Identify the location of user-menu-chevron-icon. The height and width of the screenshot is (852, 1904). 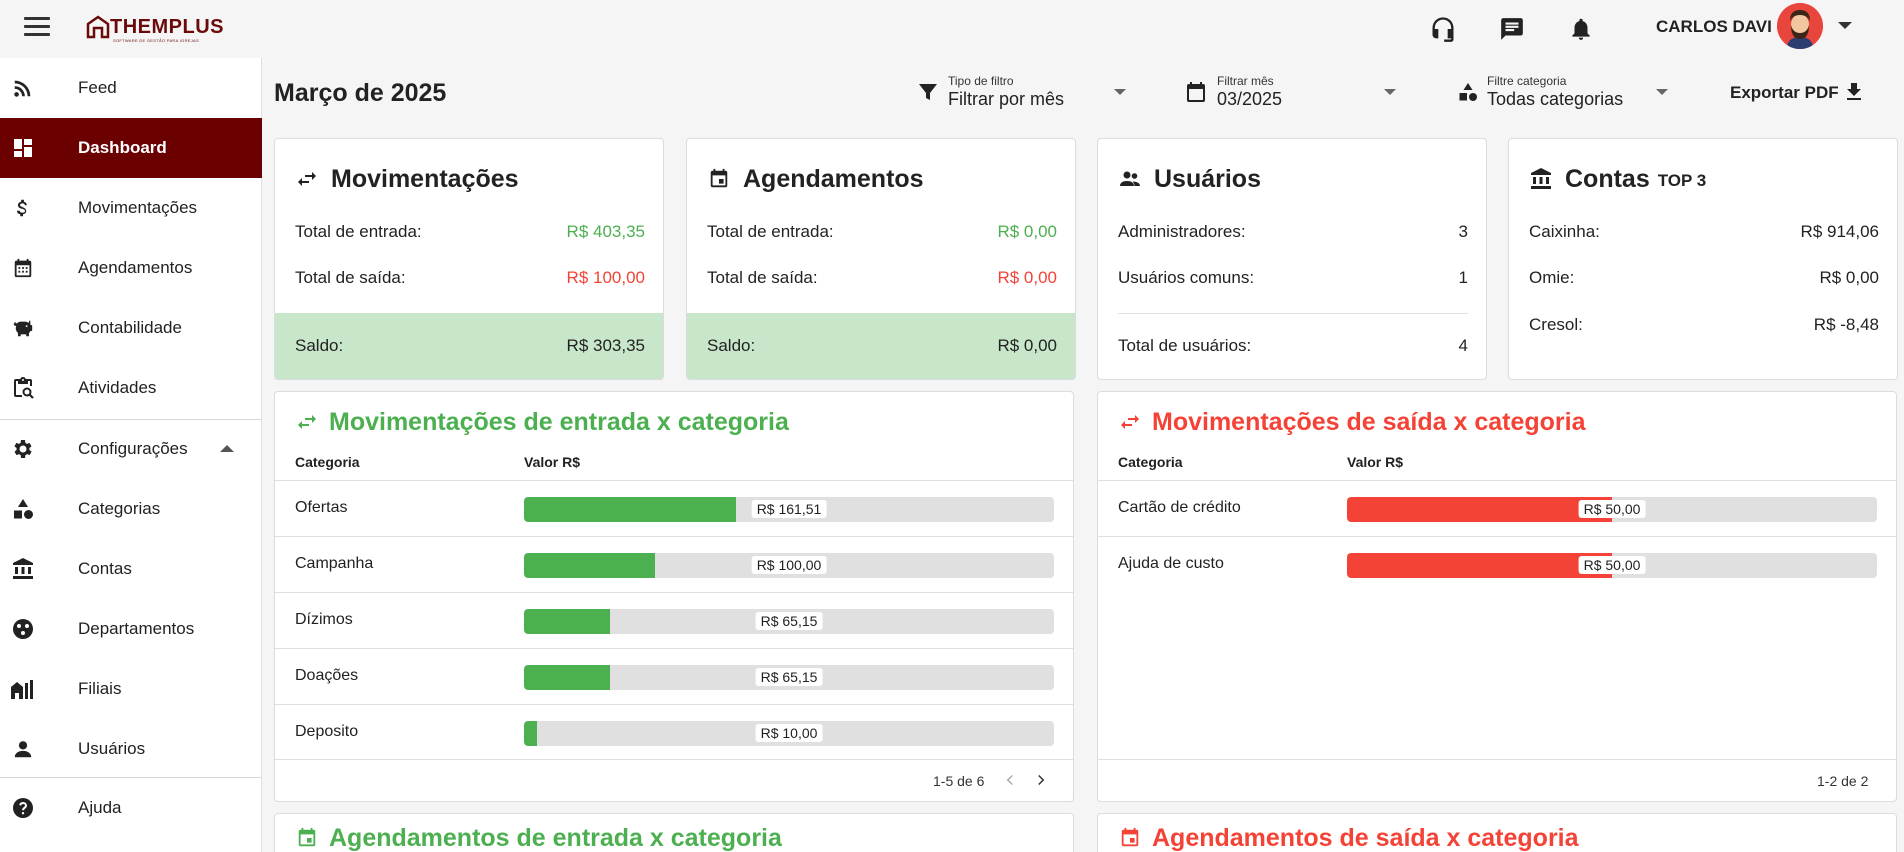
(1845, 25).